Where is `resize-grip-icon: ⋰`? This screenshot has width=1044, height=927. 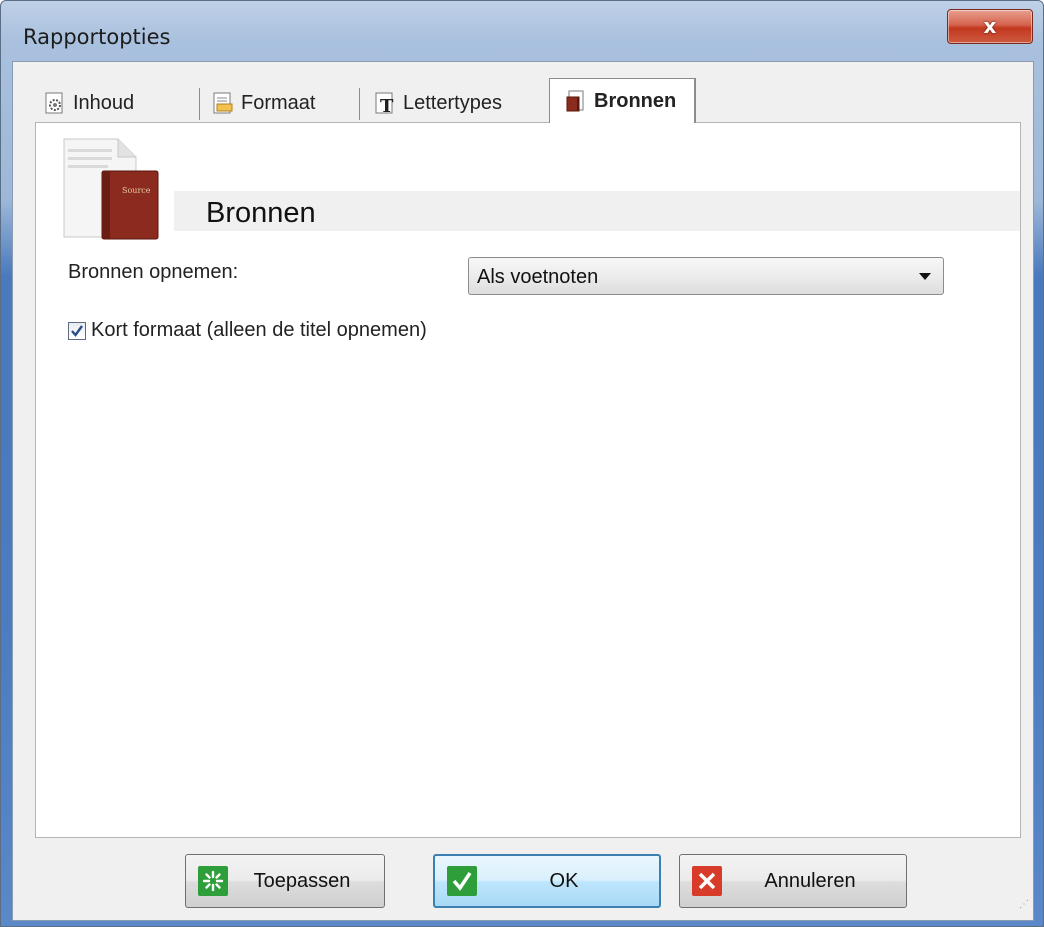 resize-grip-icon: ⋰ is located at coordinates (1024, 904).